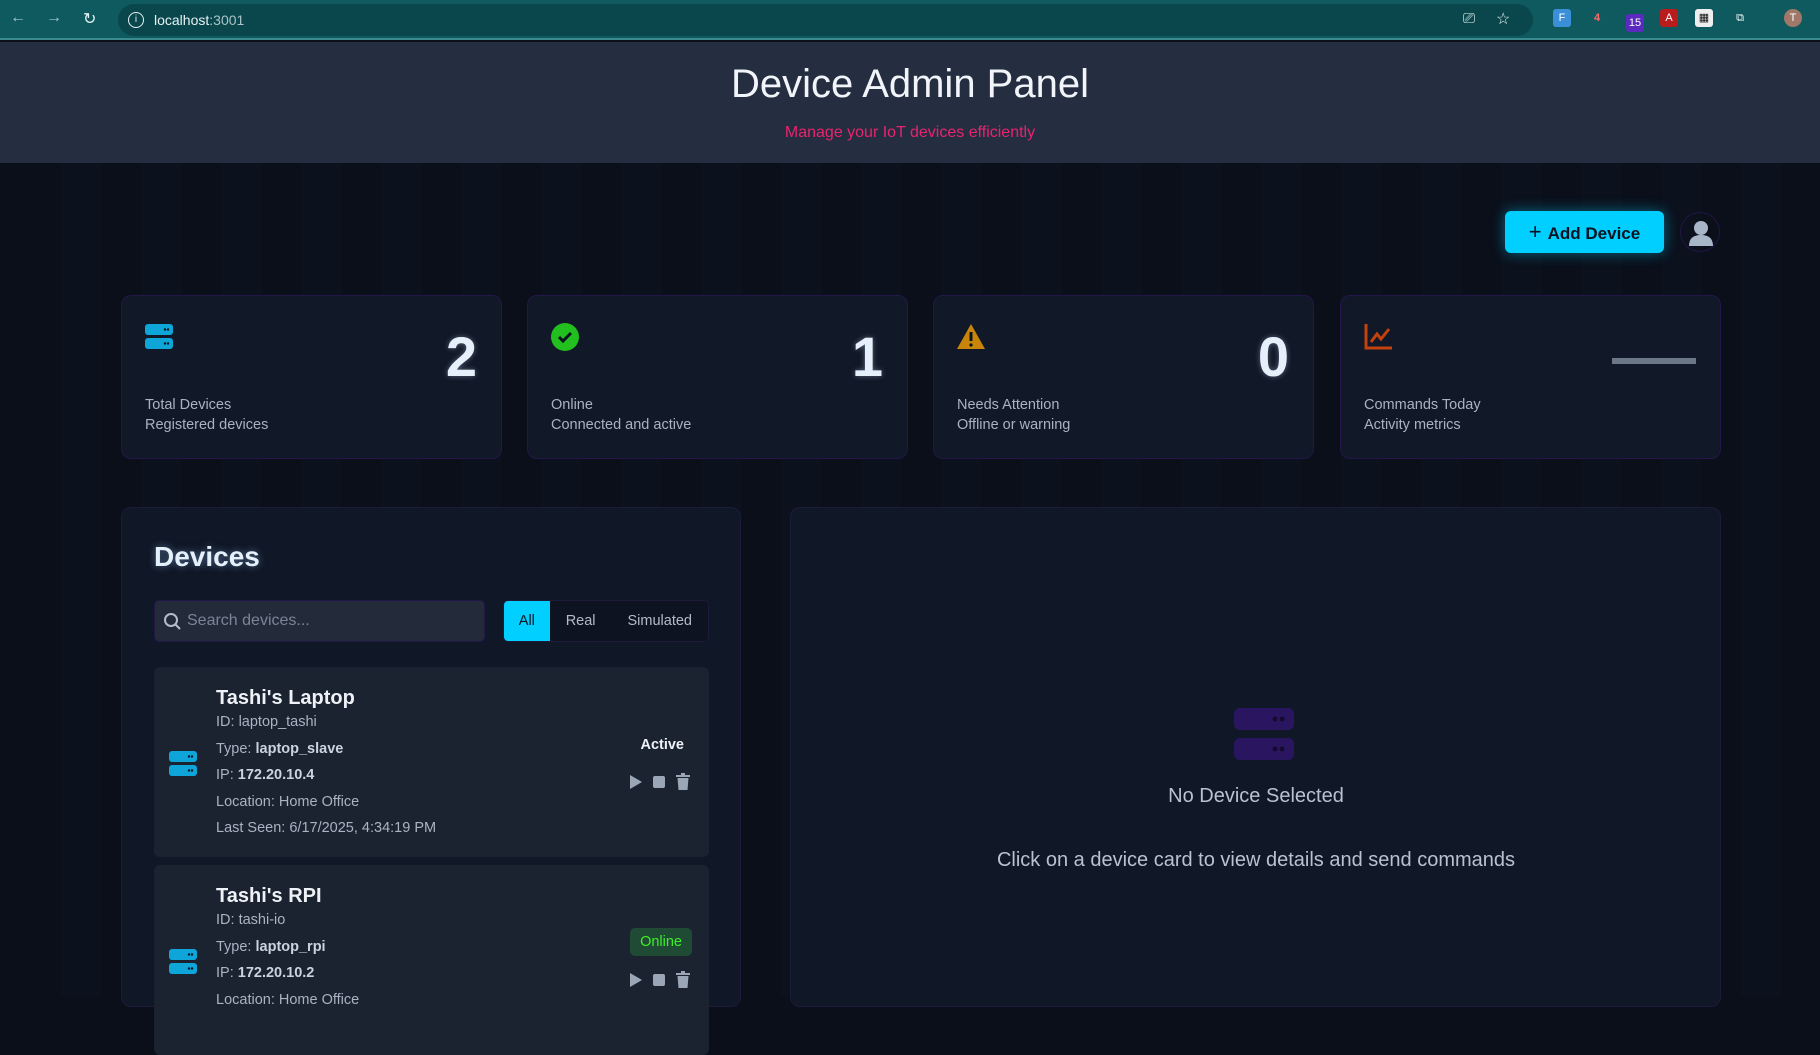 The width and height of the screenshot is (1820, 1055). What do you see at coordinates (311, 377) in the screenshot?
I see `stat-card-total-devices: 2 Total Devices Registered devices` at bounding box center [311, 377].